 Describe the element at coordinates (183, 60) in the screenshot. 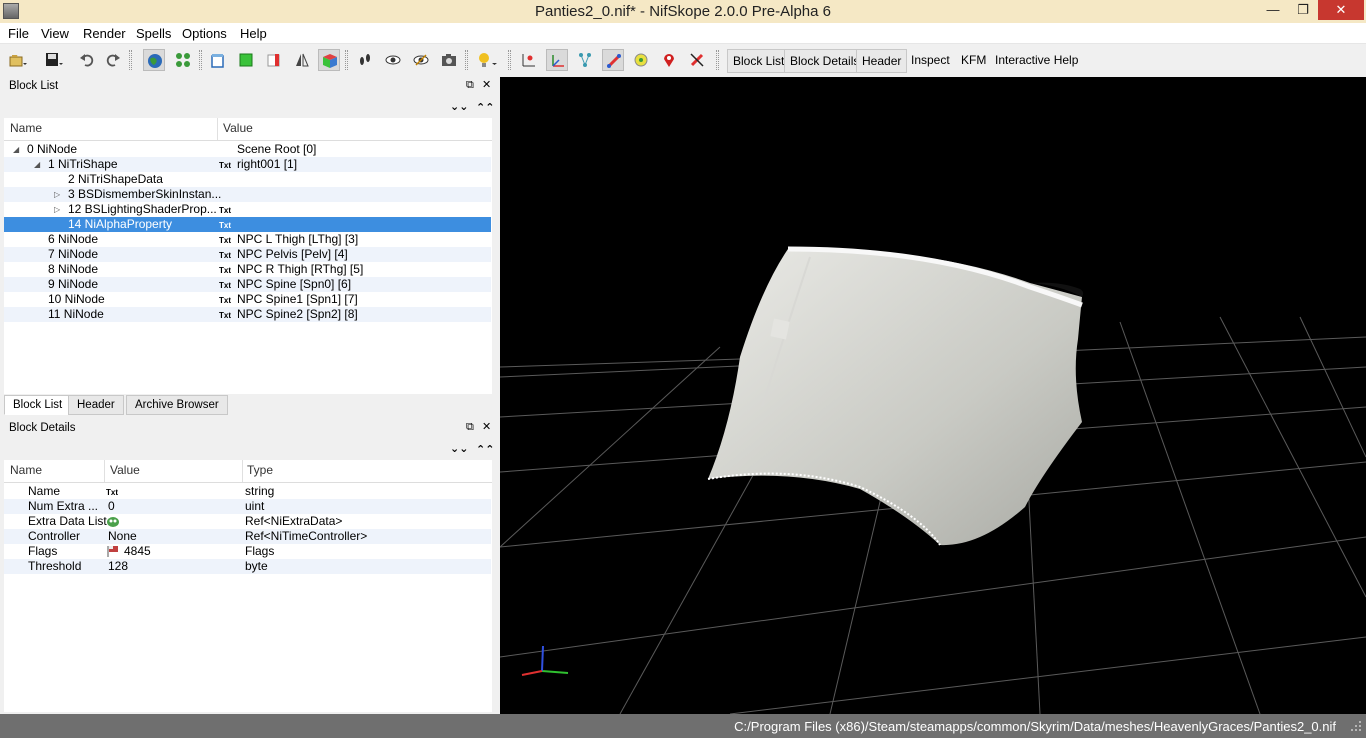

I see `nodes-icon` at that location.